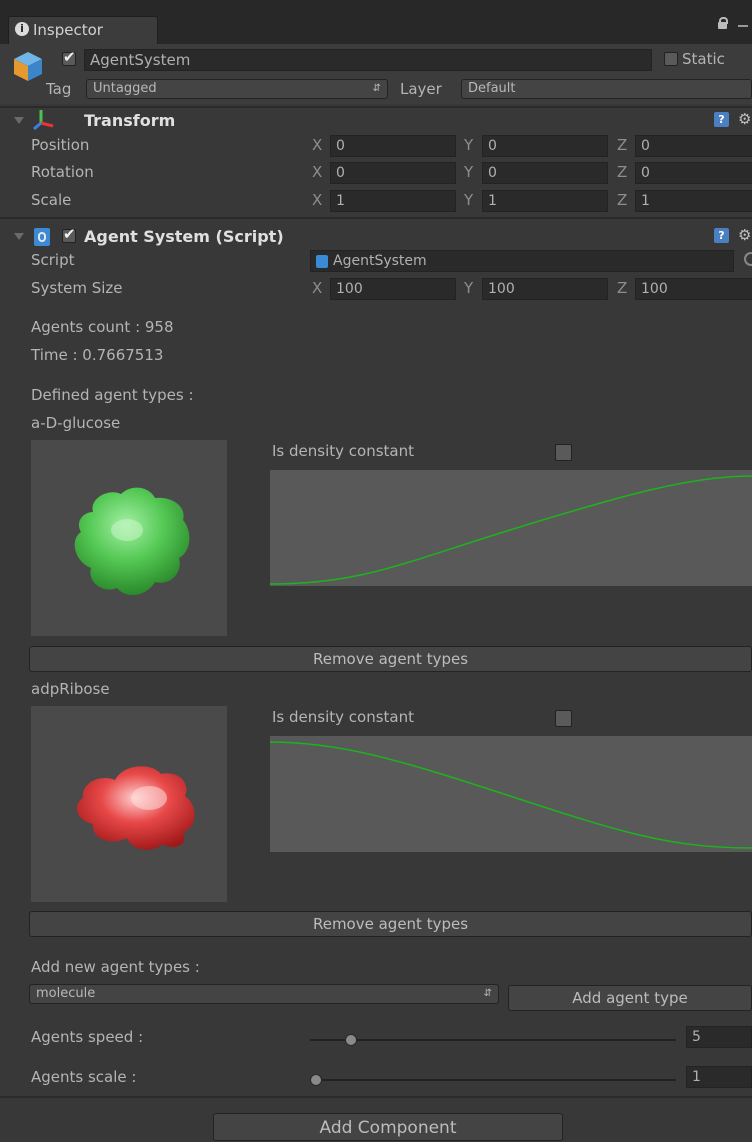 The width and height of the screenshot is (752, 1142). What do you see at coordinates (351, 1040) in the screenshot?
I see `agents-speed-slider-thumb` at bounding box center [351, 1040].